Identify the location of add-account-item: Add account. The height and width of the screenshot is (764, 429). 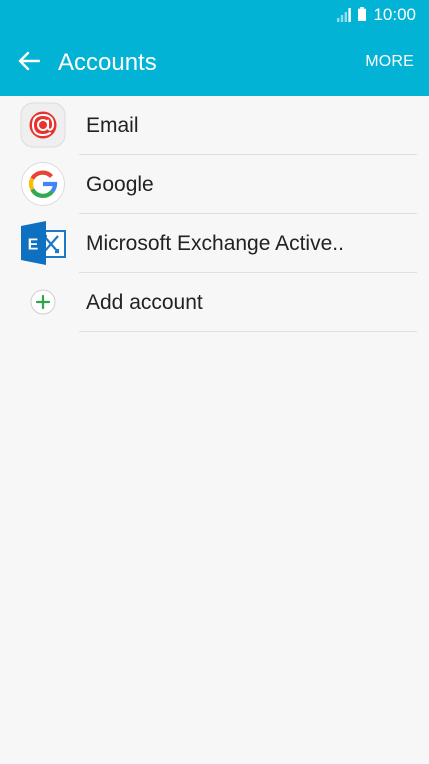
(214, 302).